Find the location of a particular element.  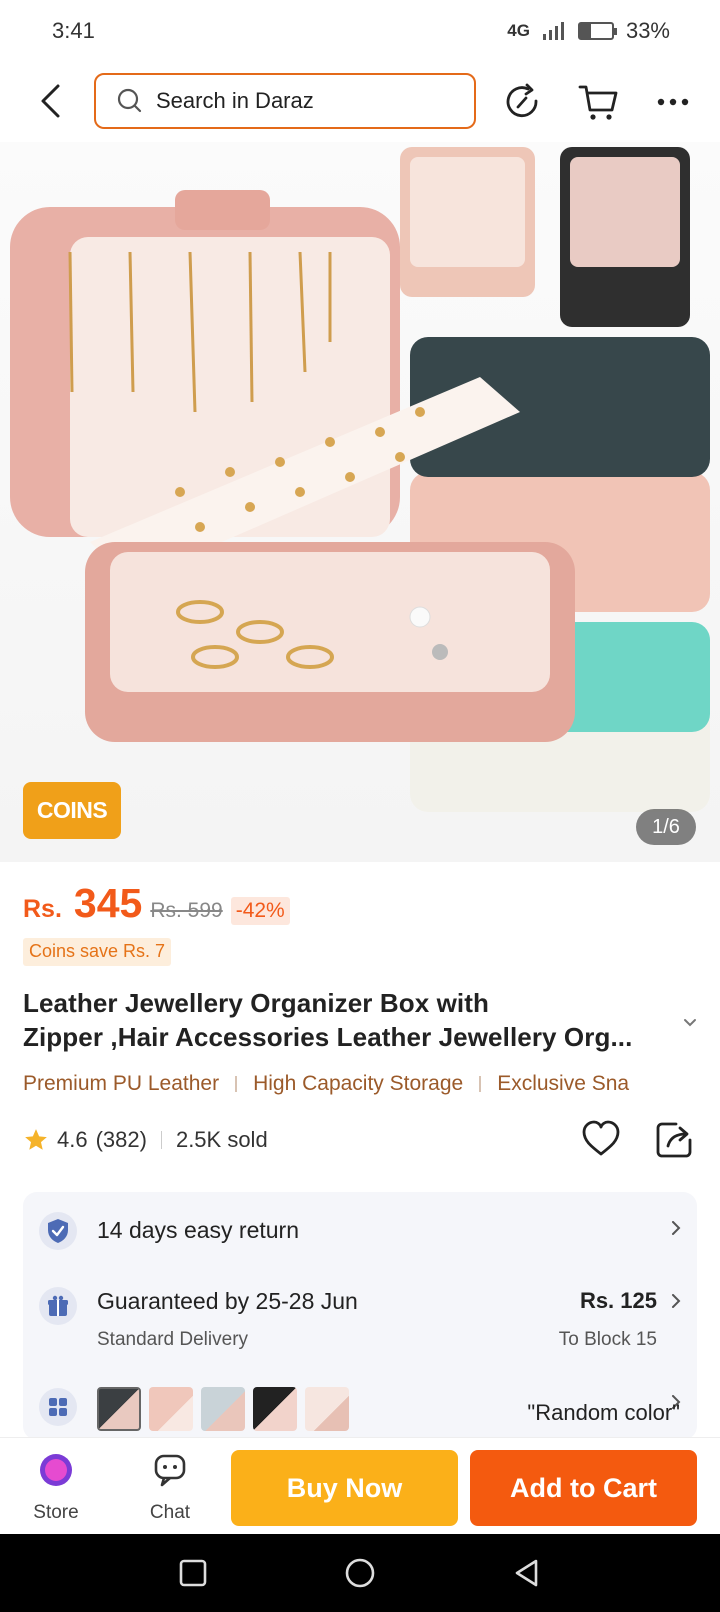

price-row: Rs. 345 Rs. 599 -42% is located at coordinates (156, 905).